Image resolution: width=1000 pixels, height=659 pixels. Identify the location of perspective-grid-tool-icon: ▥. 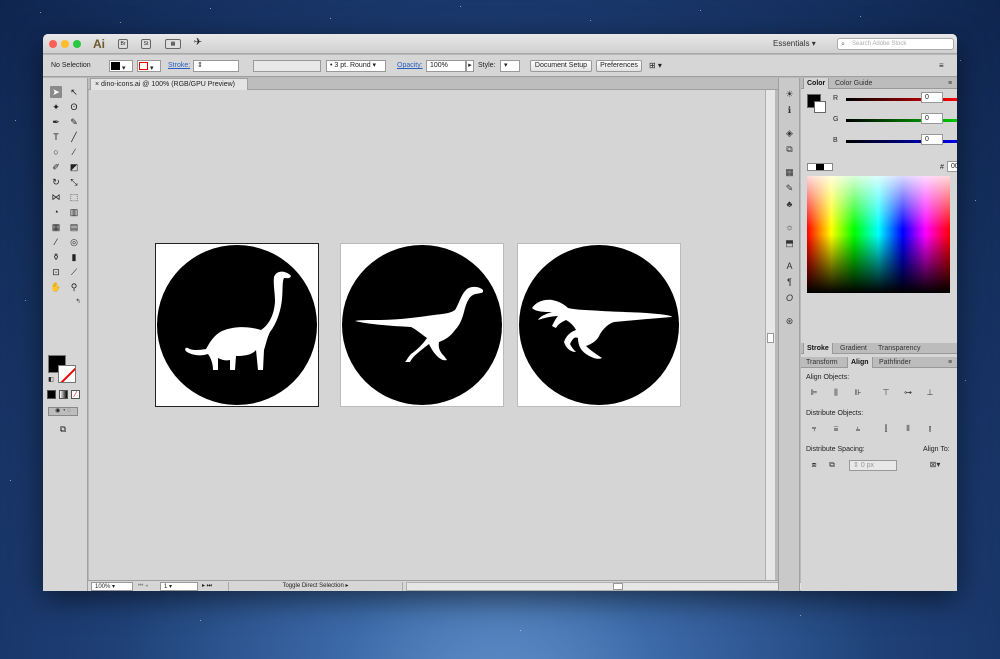
(74, 212).